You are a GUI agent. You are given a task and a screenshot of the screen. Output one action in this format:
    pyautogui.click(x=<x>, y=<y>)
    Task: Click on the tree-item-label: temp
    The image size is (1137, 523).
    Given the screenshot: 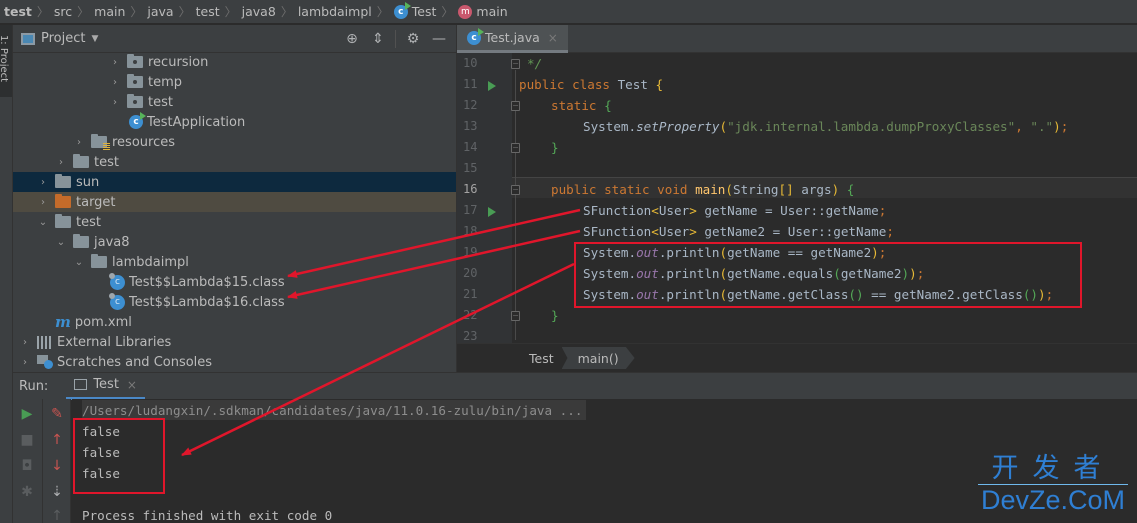 What is the action you would take?
    pyautogui.click(x=165, y=82)
    